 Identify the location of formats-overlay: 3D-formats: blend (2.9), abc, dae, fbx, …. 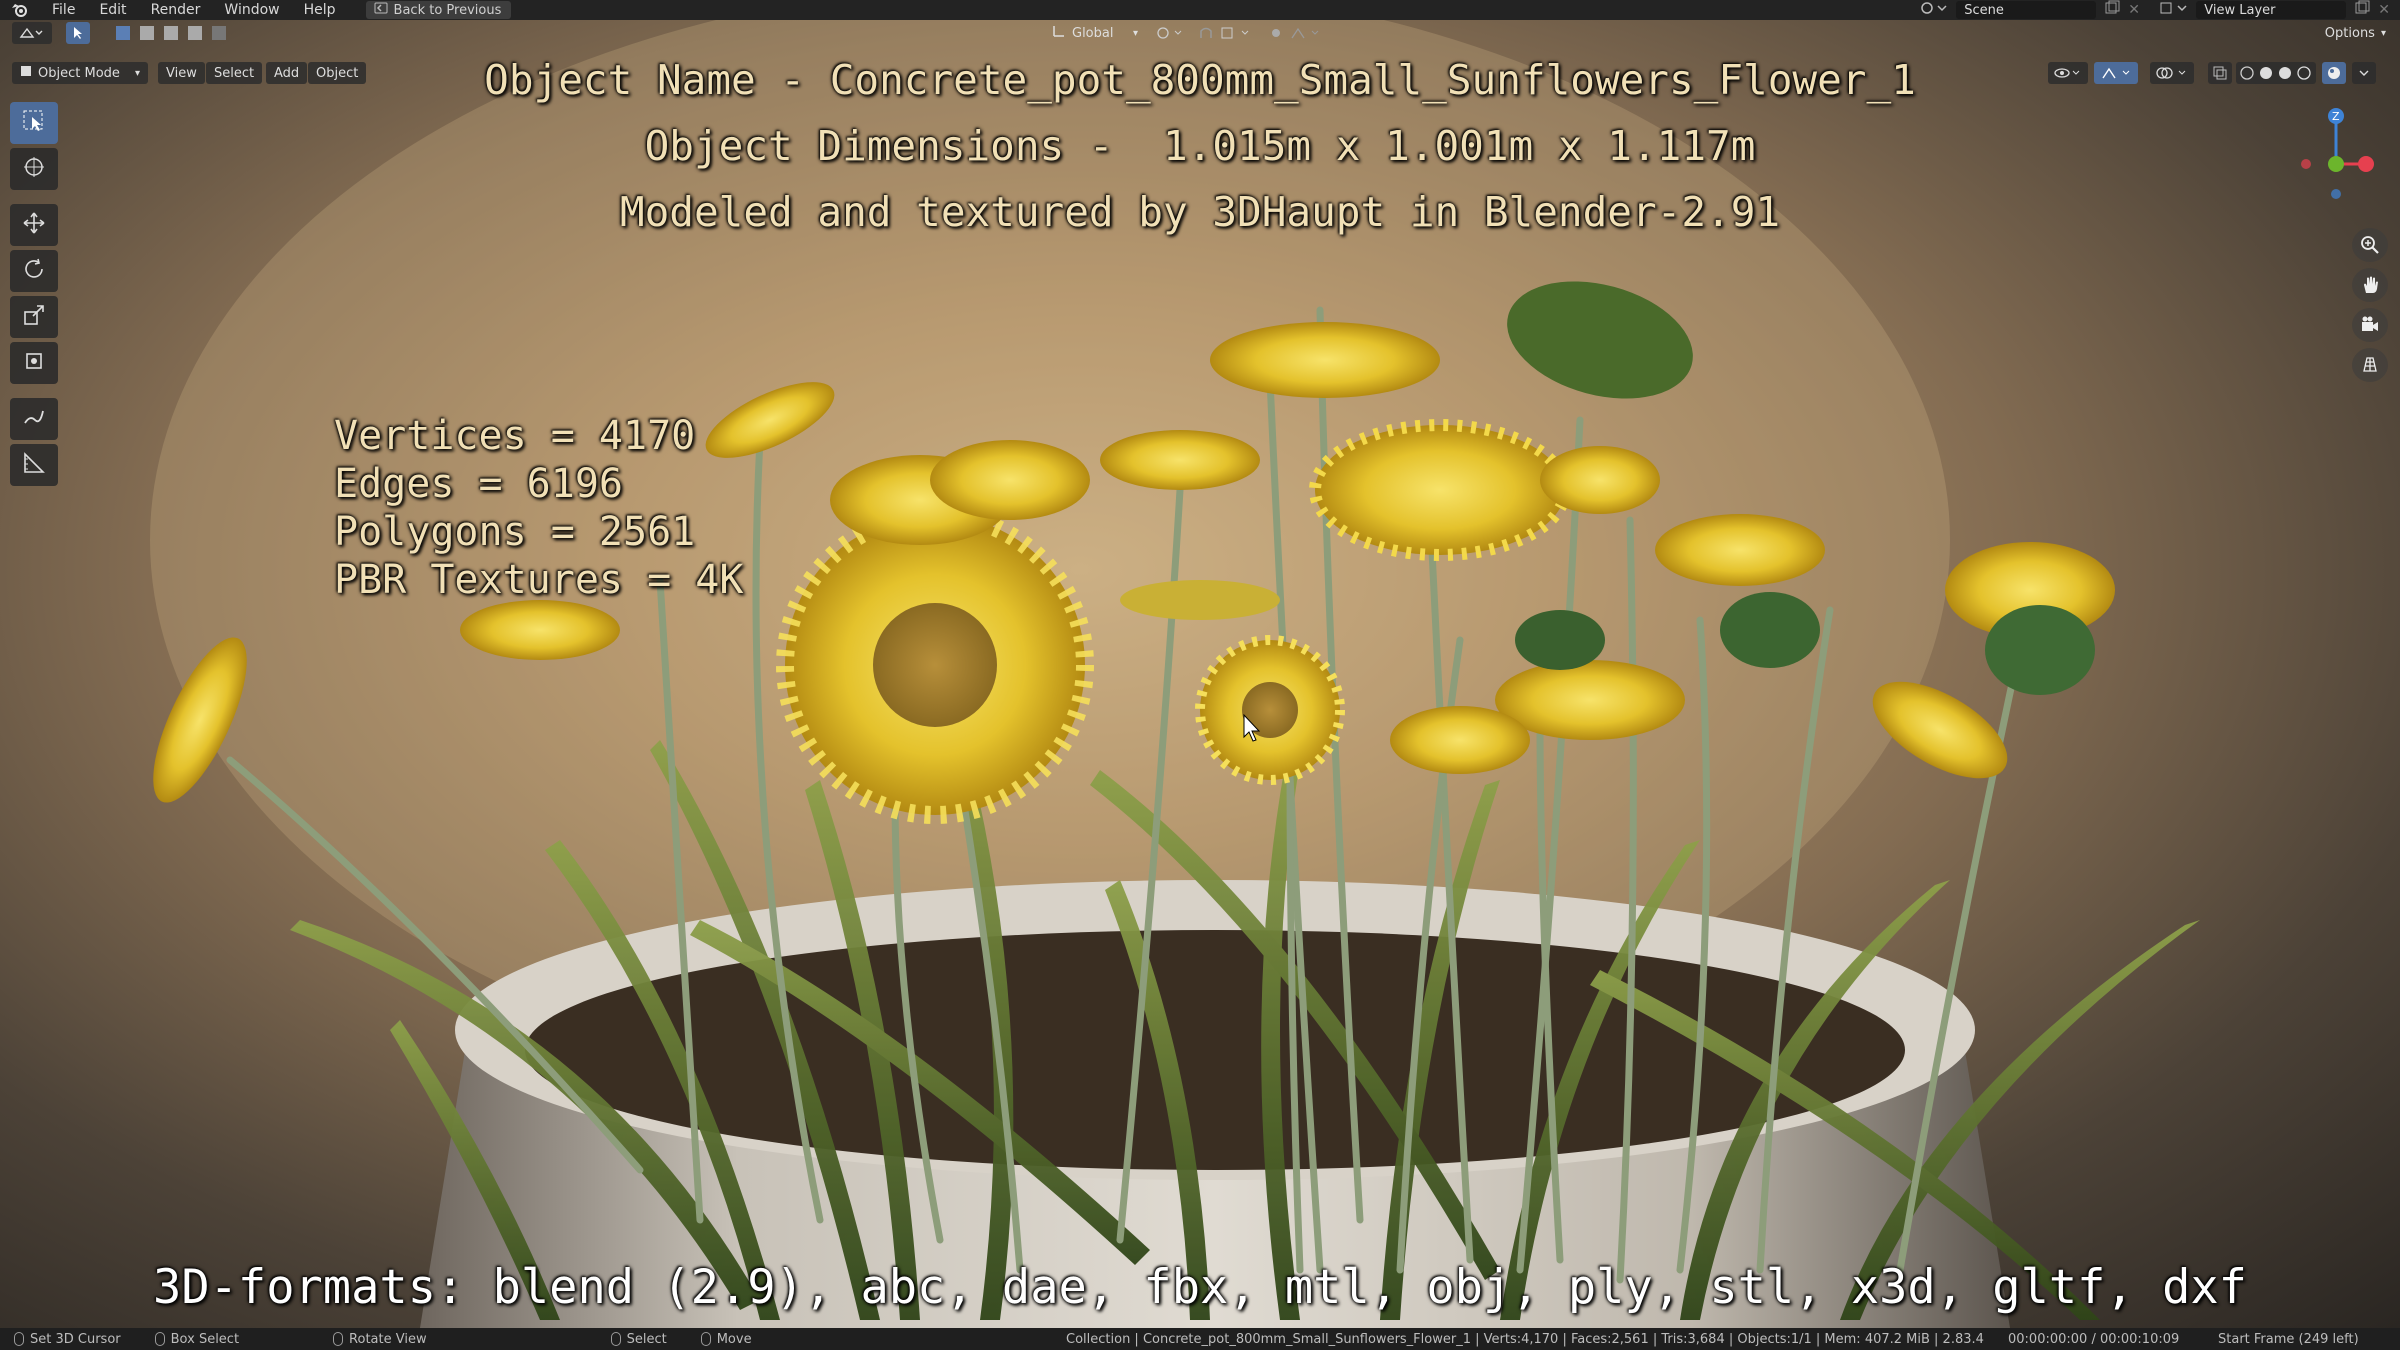
(1200, 1287).